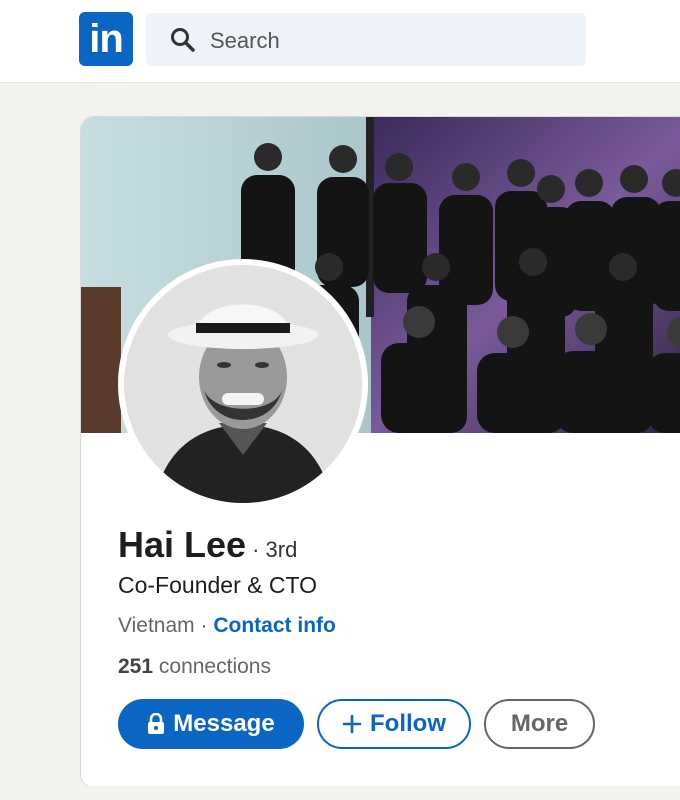  What do you see at coordinates (183, 40) in the screenshot?
I see `search-icon` at bounding box center [183, 40].